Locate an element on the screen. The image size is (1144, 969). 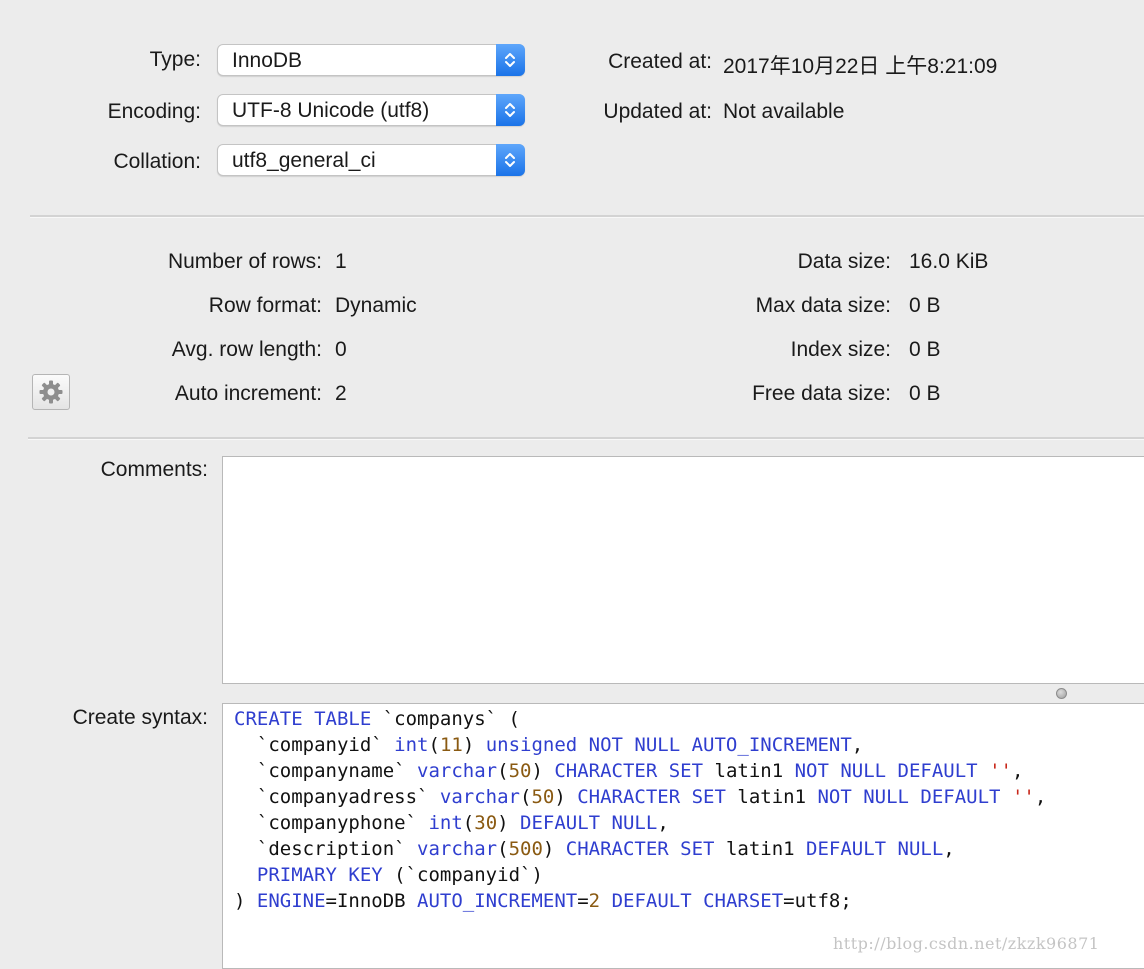
index-size-value: 0 B is located at coordinates (925, 349).